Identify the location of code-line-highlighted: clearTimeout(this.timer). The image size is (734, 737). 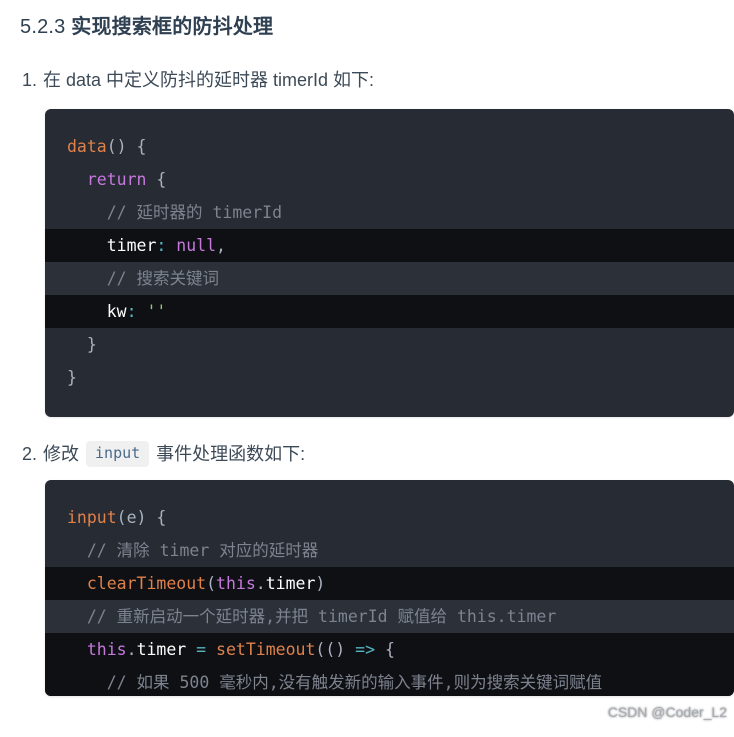
(389, 583).